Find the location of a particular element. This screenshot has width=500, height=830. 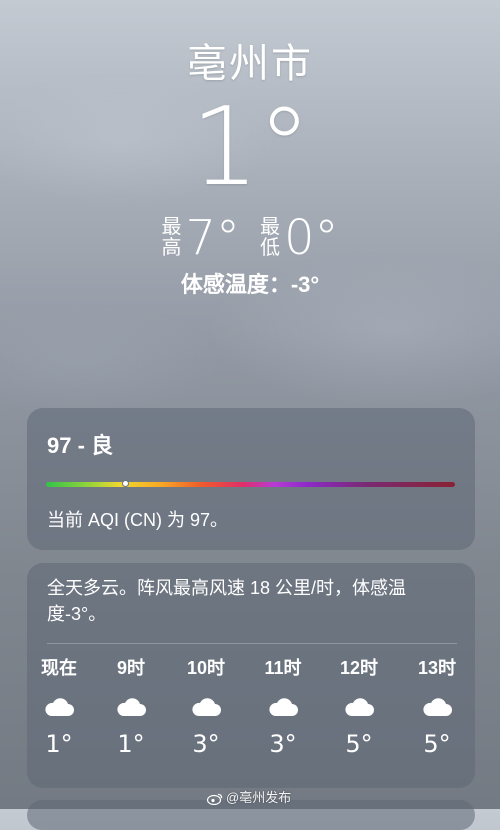

low-temperature: 0° is located at coordinates (311, 238).